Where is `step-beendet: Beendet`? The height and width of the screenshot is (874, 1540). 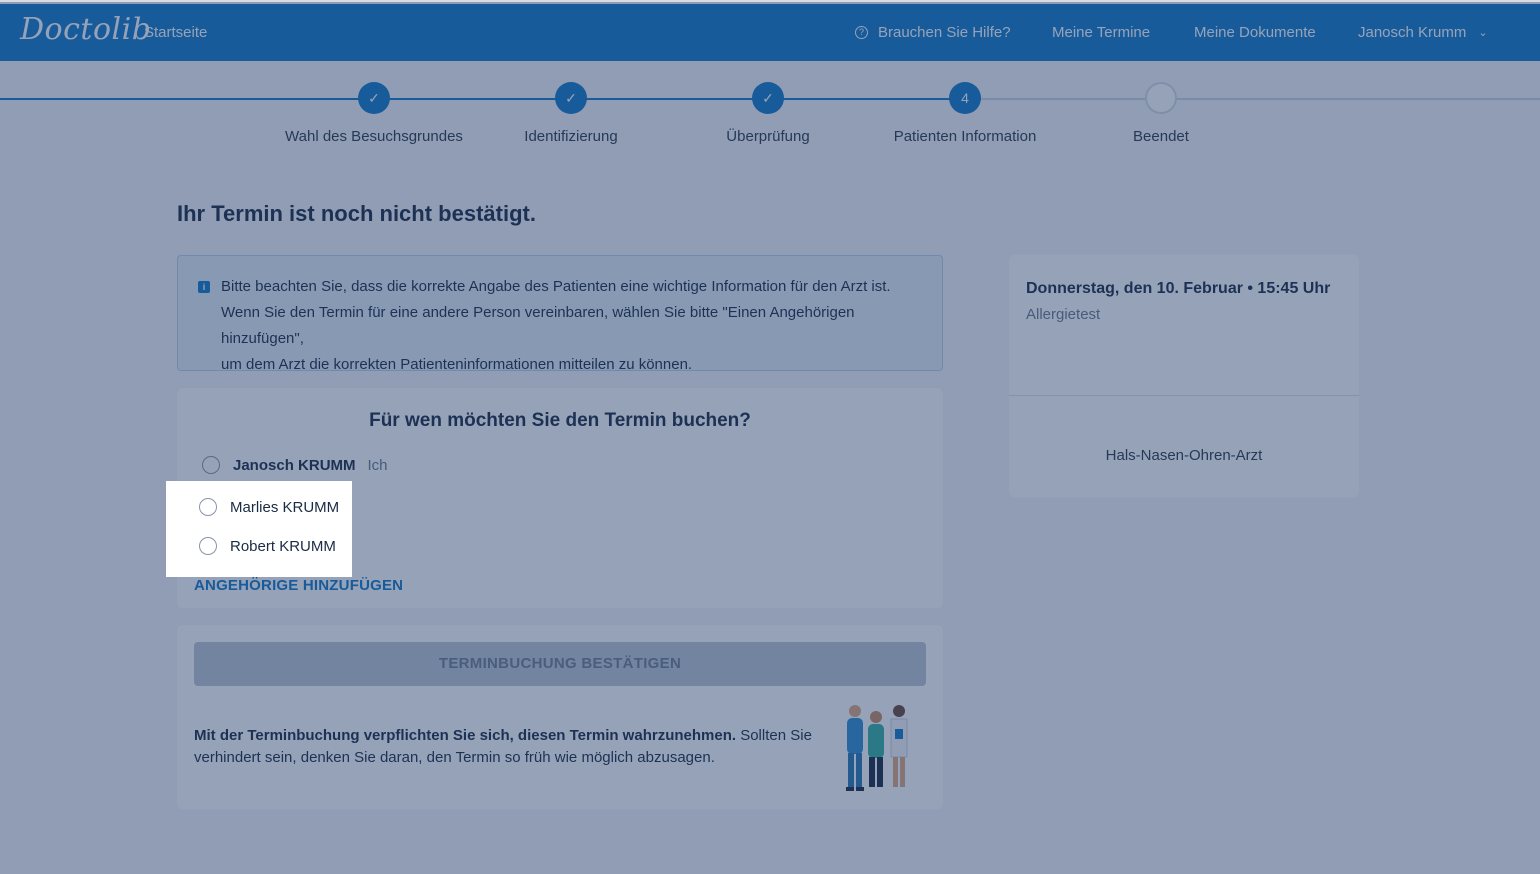
step-beendet: Beendet is located at coordinates (1161, 113).